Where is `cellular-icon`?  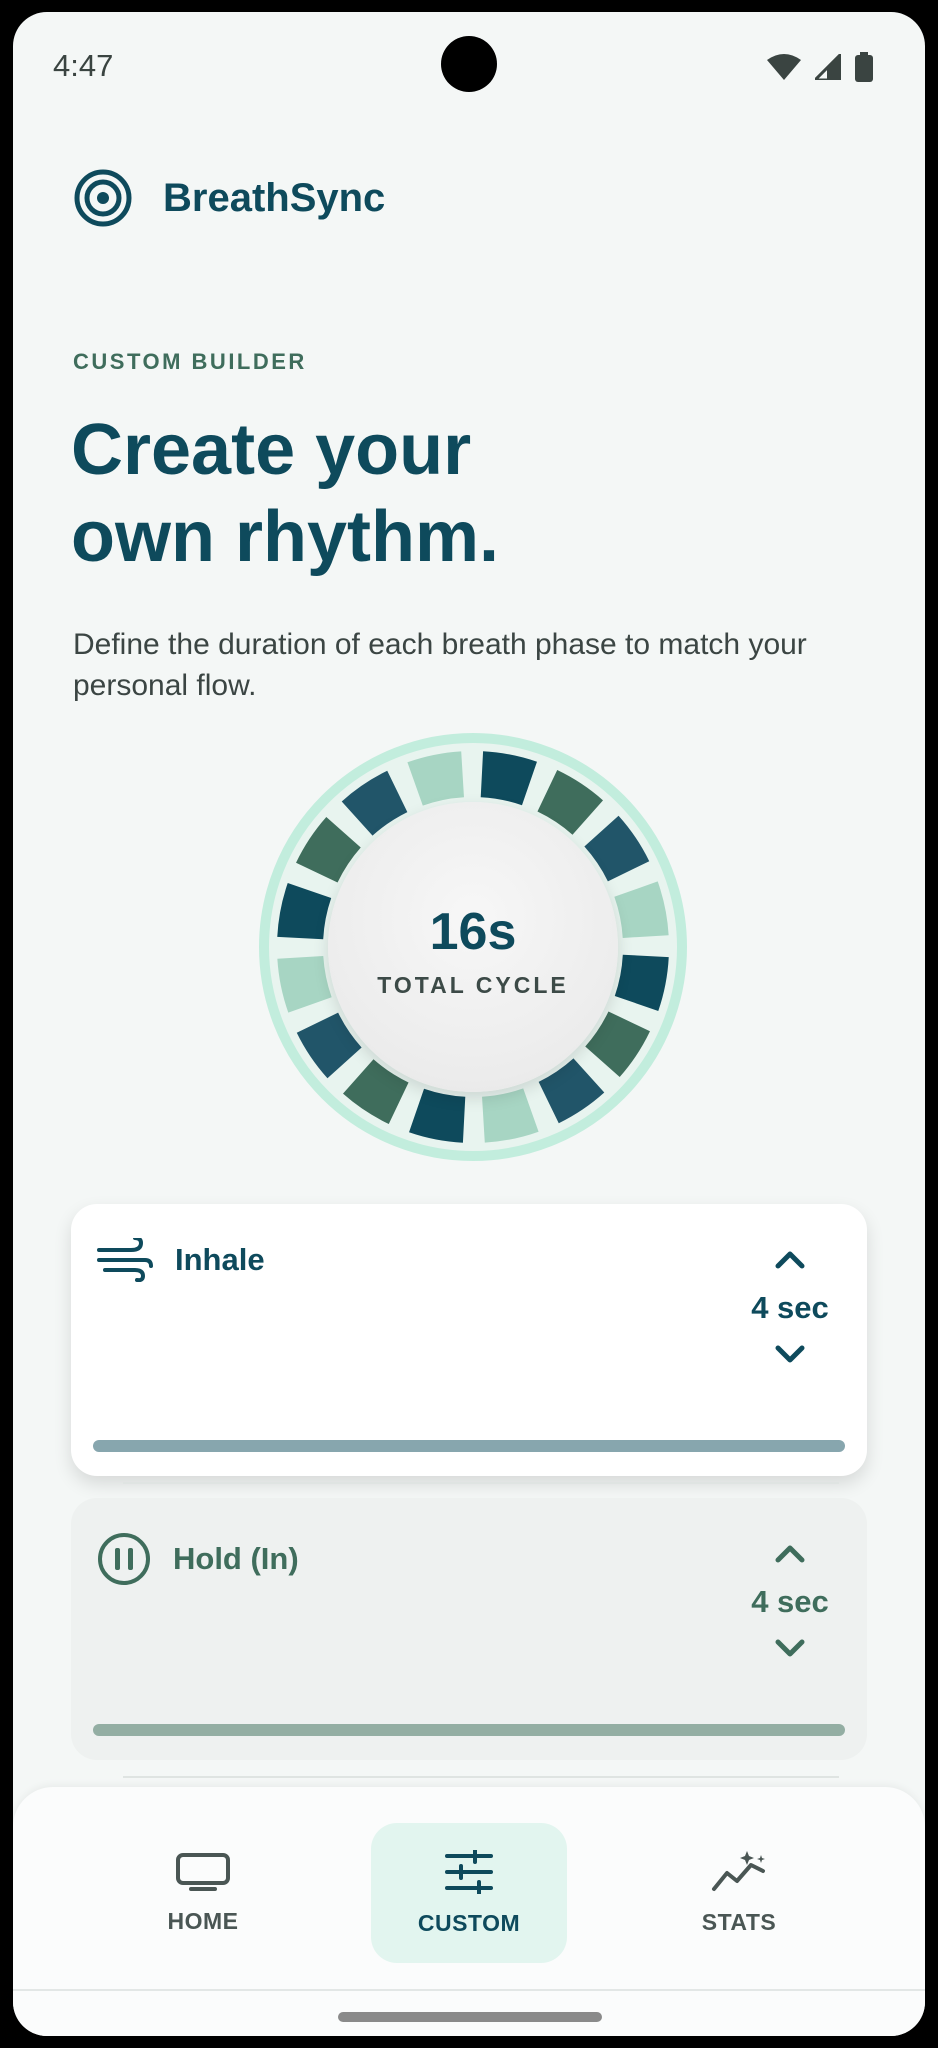
cellular-icon is located at coordinates (828, 67).